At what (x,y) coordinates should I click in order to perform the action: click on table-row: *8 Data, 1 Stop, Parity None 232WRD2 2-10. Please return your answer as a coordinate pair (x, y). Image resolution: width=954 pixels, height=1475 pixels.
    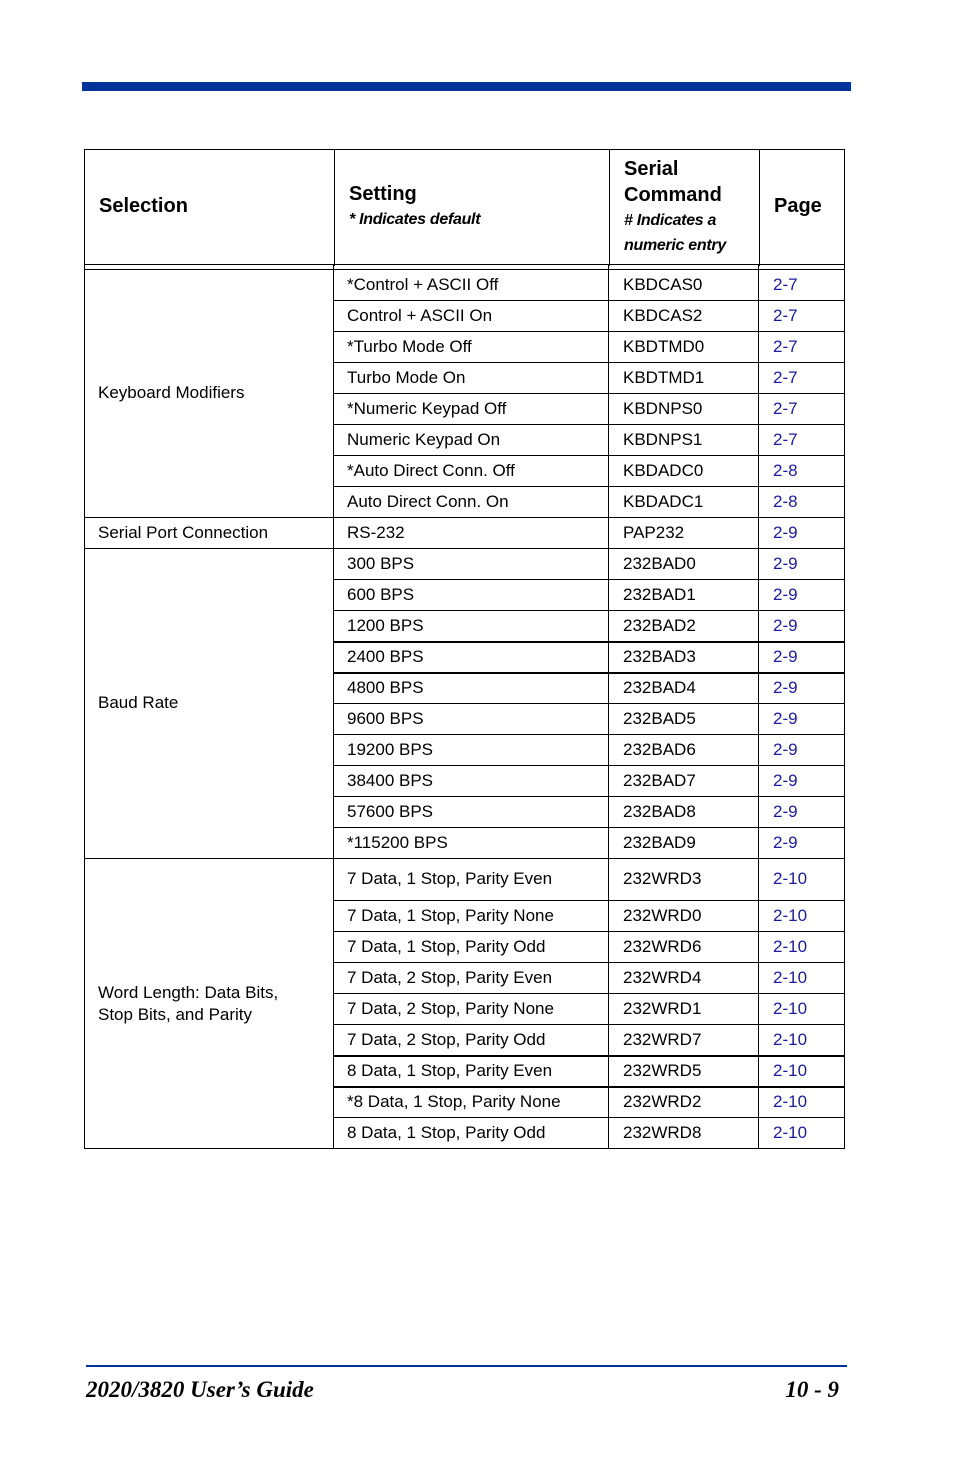
    Looking at the image, I should click on (464, 1102).